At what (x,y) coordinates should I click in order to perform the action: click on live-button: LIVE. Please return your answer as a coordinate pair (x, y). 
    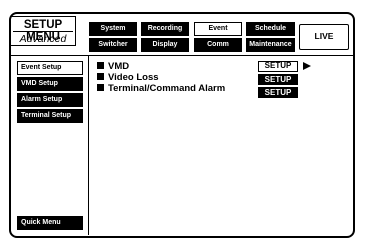
    Looking at the image, I should click on (324, 37).